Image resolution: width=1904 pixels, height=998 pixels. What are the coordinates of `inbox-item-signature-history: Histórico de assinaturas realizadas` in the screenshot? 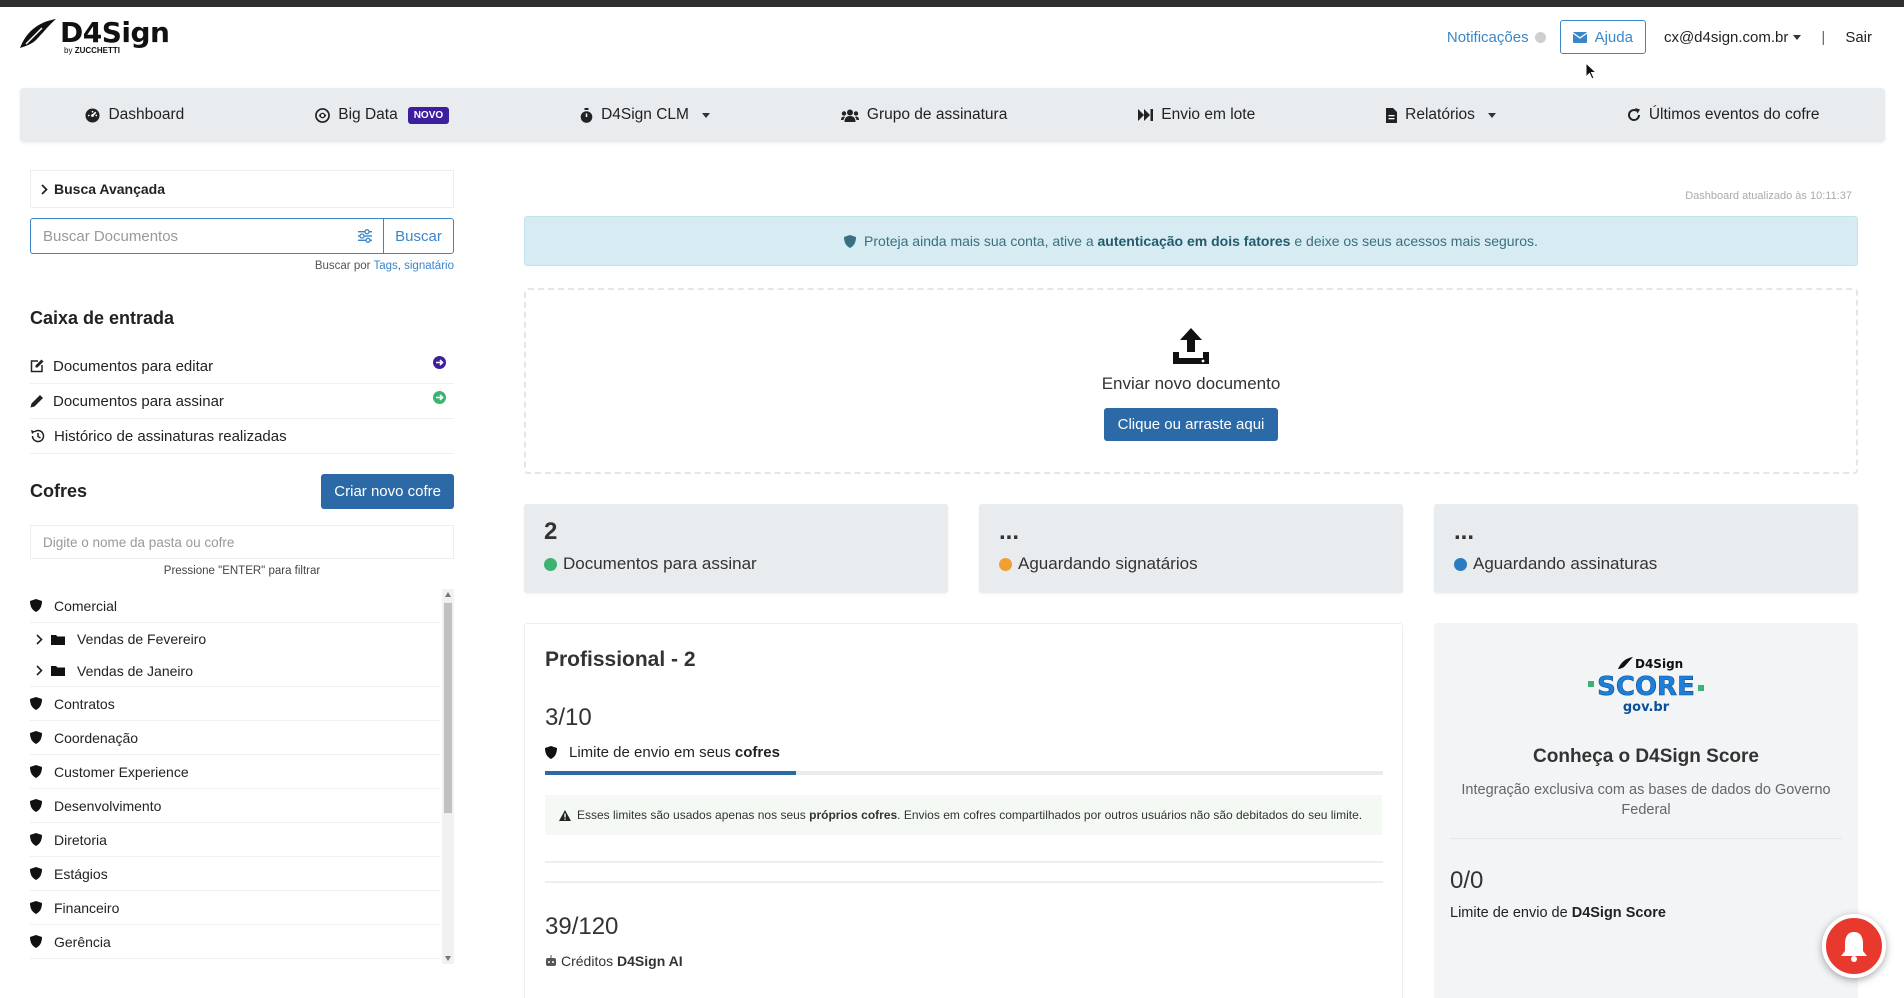 It's located at (242, 436).